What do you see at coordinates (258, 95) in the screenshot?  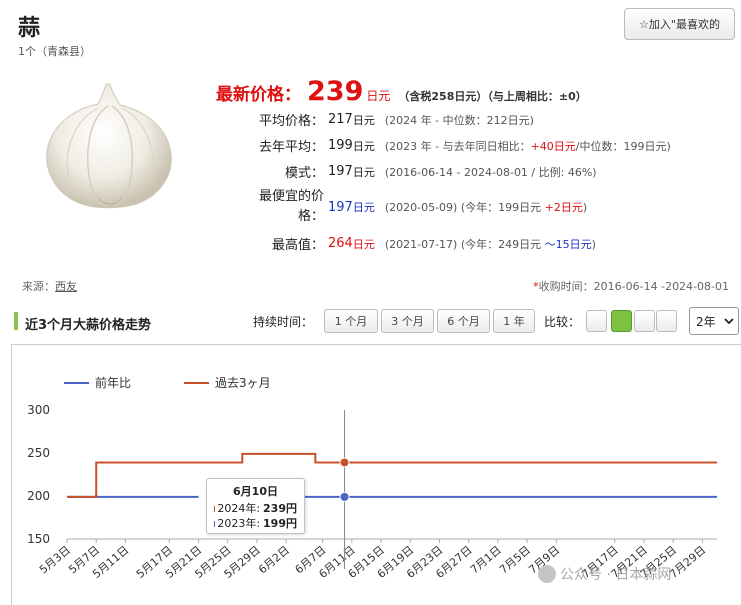 I see `latest-price-label: 最新价格：` at bounding box center [258, 95].